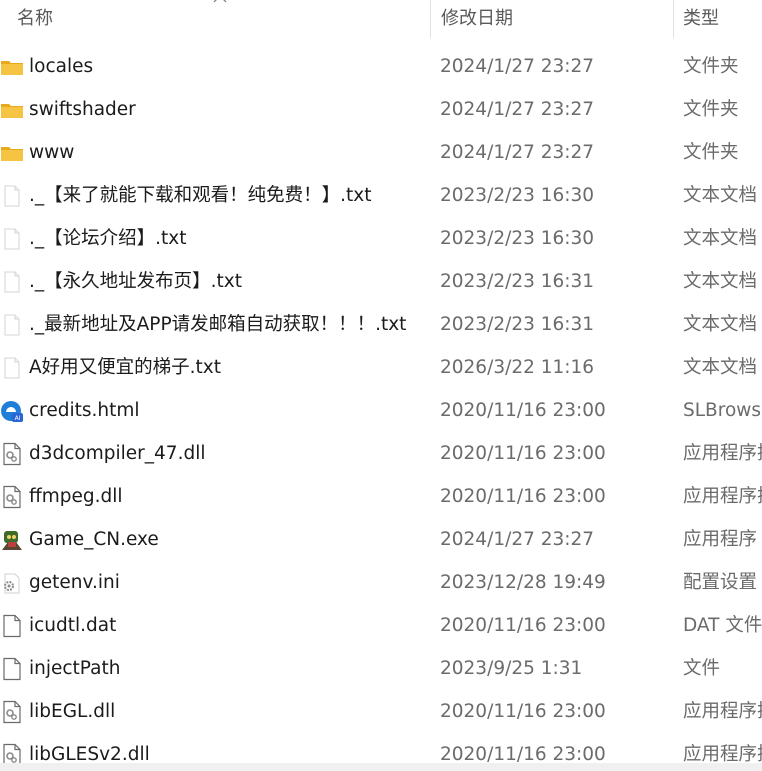  What do you see at coordinates (720, 539) in the screenshot?
I see `file-type: 应用程序` at bounding box center [720, 539].